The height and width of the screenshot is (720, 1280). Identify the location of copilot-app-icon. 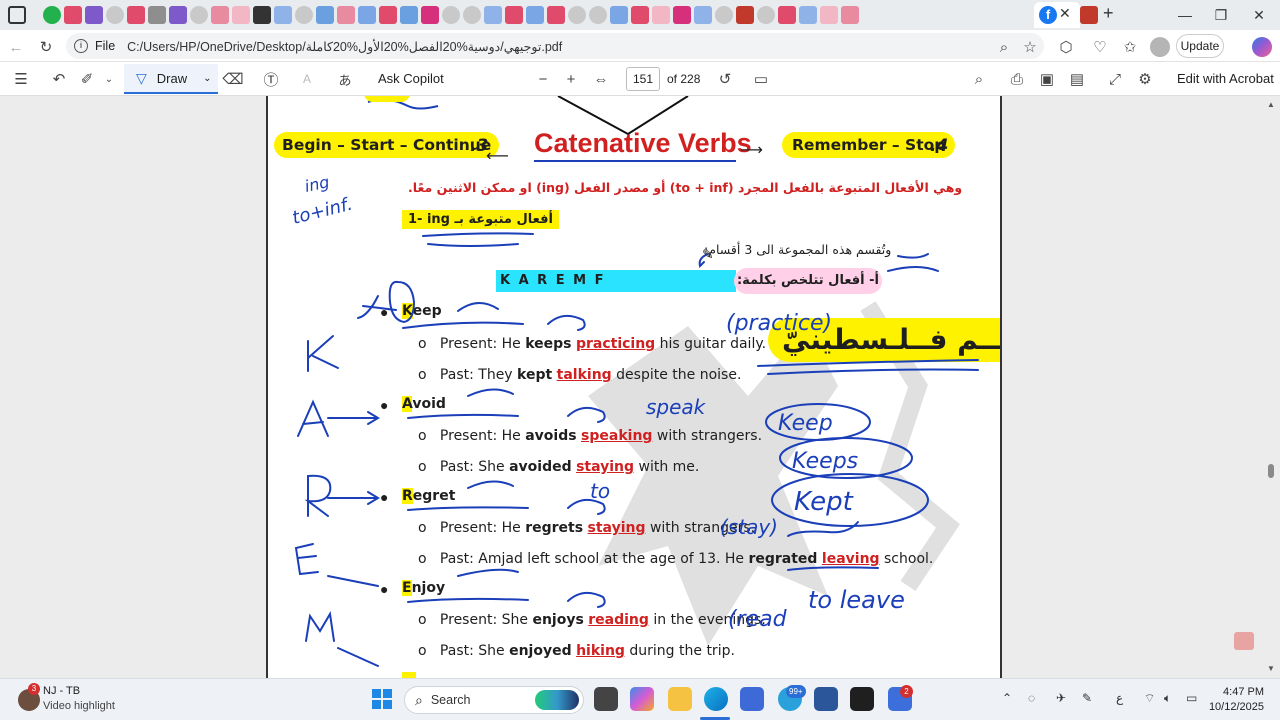
(642, 699).